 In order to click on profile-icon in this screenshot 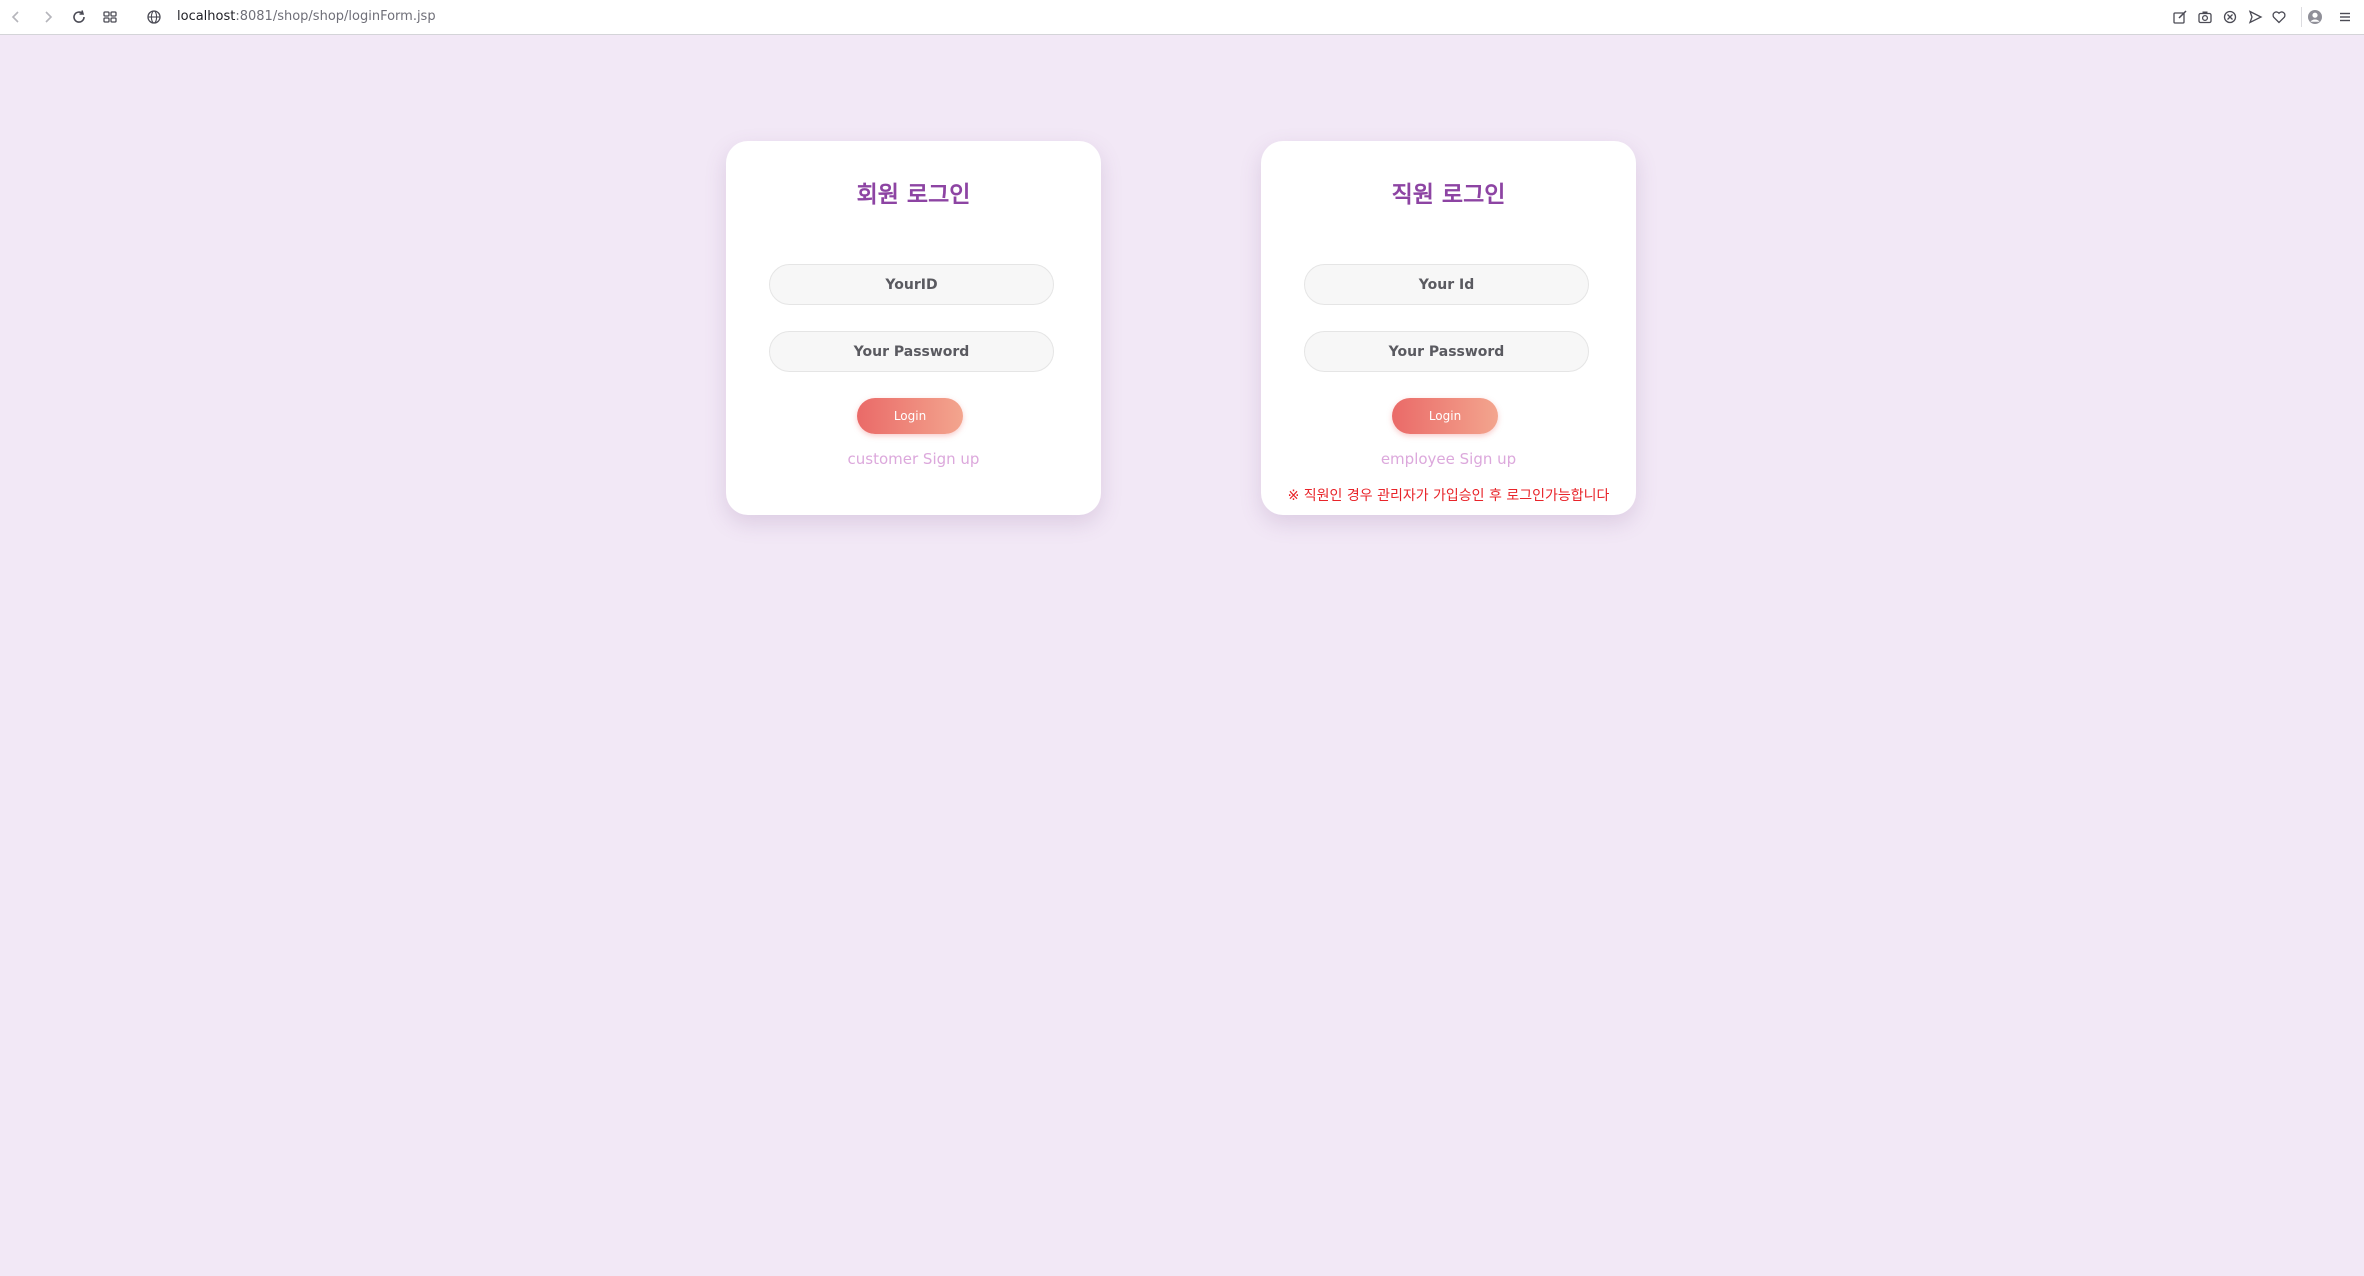, I will do `click(2315, 17)`.